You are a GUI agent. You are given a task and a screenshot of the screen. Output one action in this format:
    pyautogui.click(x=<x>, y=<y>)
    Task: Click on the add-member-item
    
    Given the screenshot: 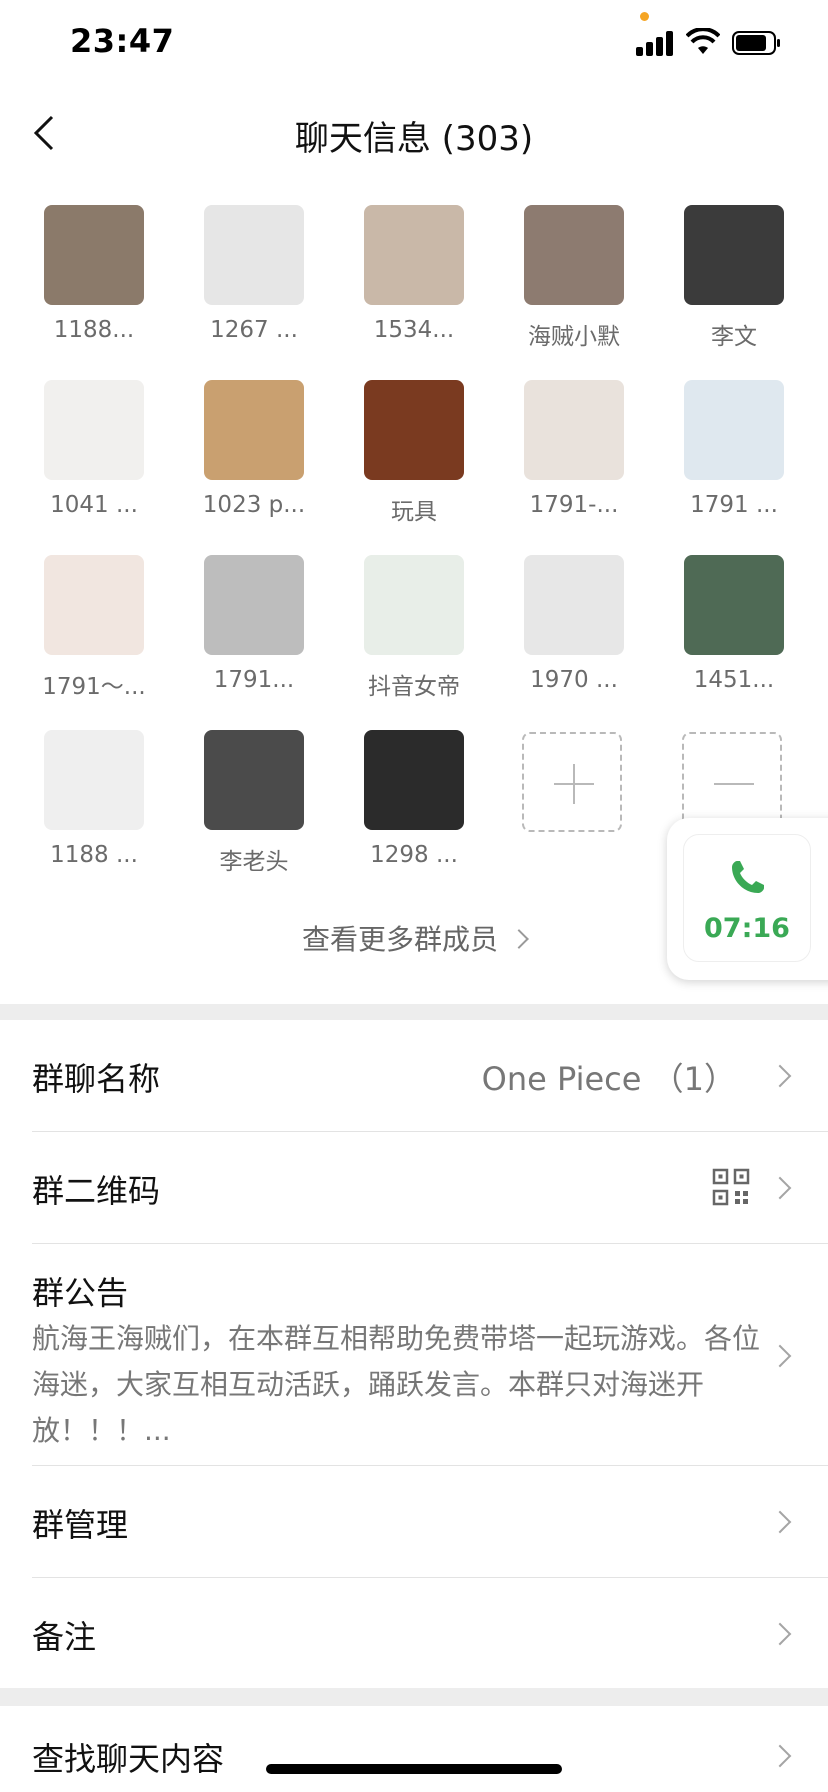 What is the action you would take?
    pyautogui.click(x=572, y=782)
    